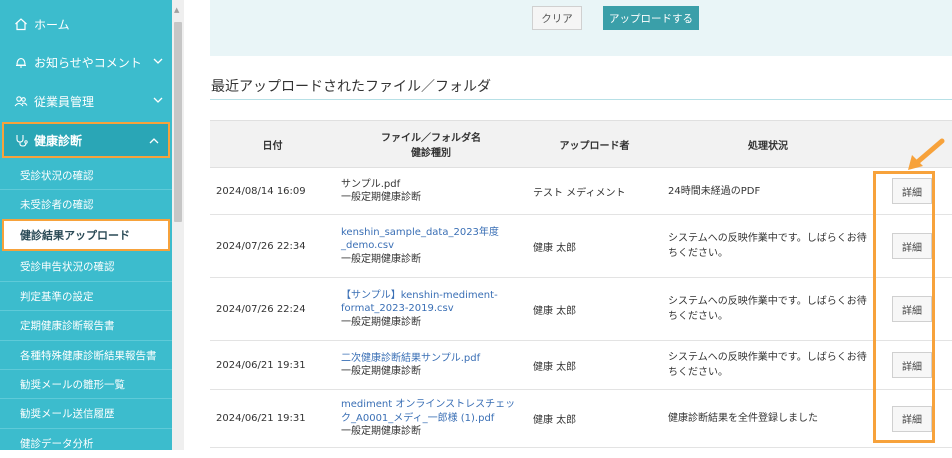 Image resolution: width=952 pixels, height=458 pixels. I want to click on table-header-row: 日付 ファイル／フォルダ名 健診種別 アップロード者 処理状況, so click(581, 144).